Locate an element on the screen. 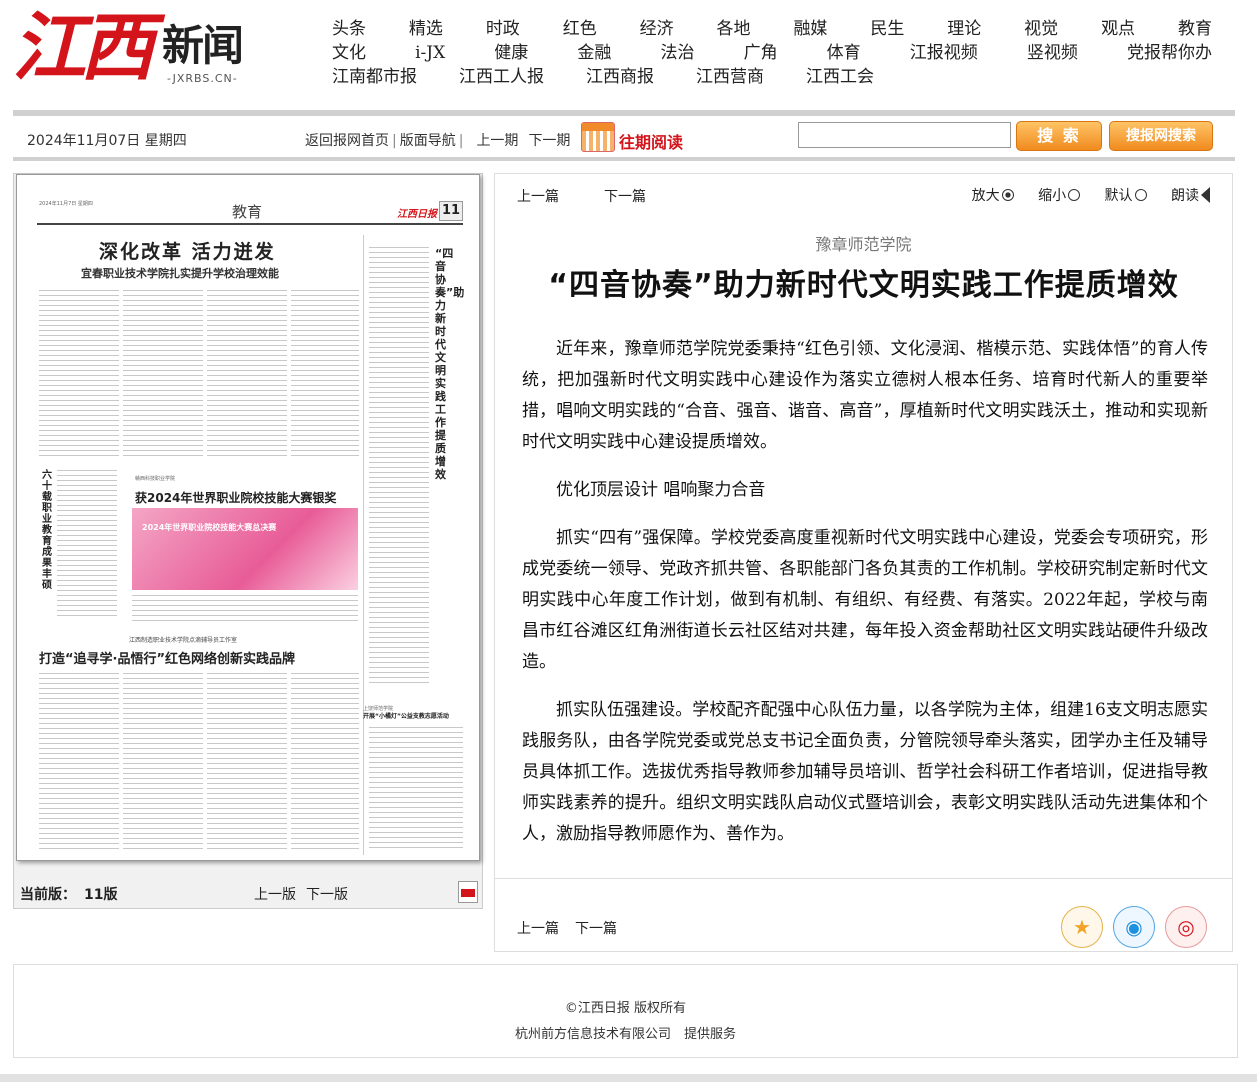  past-reading-link: 往期阅读 is located at coordinates (651, 141).